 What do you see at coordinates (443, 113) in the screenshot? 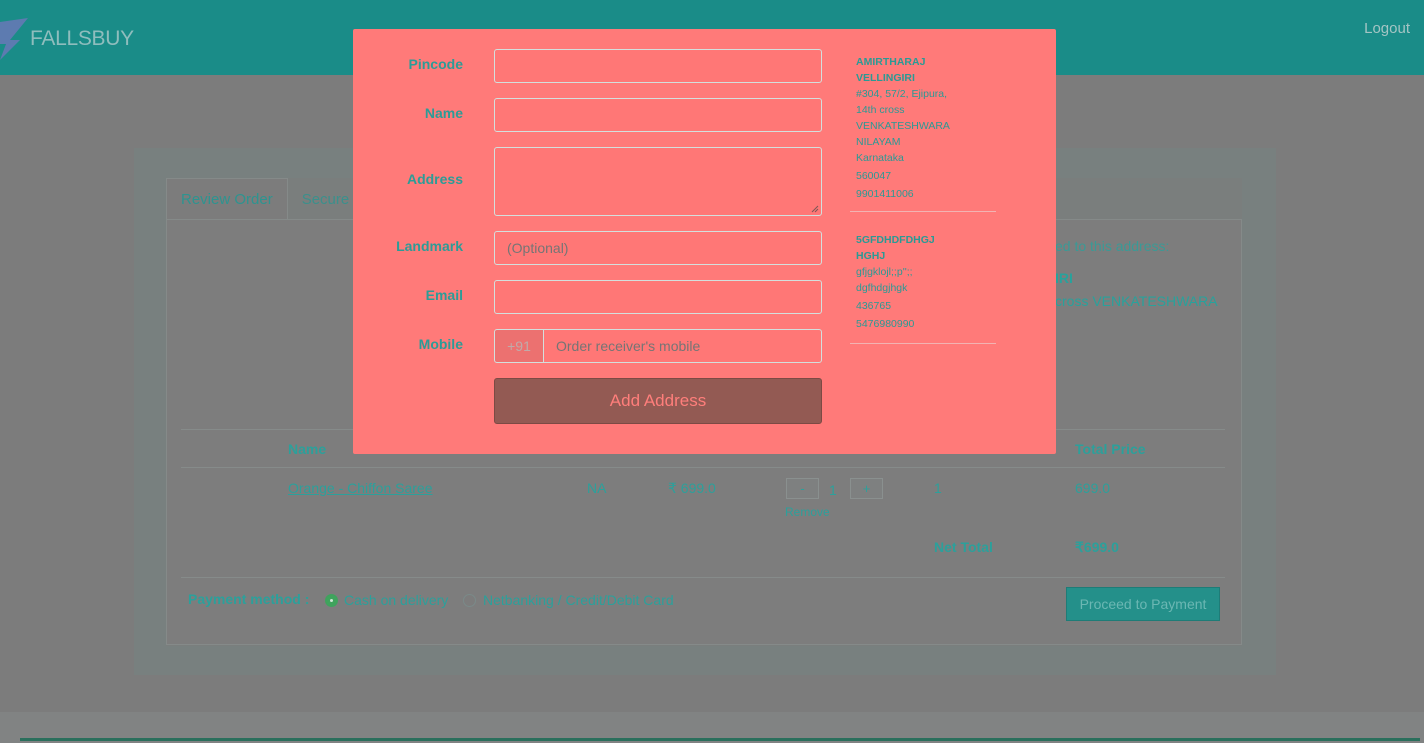
I see `name-label: Name` at bounding box center [443, 113].